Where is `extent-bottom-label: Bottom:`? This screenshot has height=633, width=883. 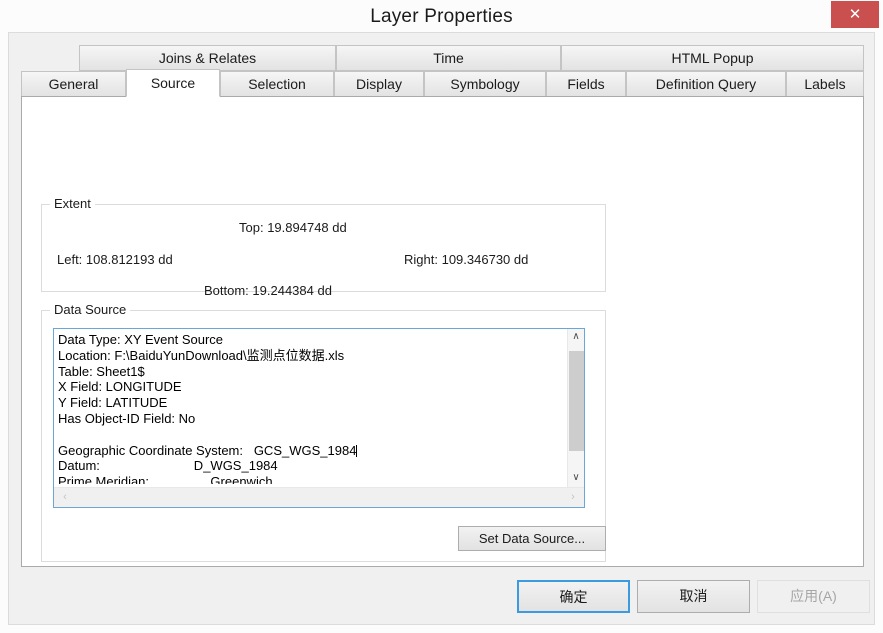
extent-bottom-label: Bottom: is located at coordinates (226, 290).